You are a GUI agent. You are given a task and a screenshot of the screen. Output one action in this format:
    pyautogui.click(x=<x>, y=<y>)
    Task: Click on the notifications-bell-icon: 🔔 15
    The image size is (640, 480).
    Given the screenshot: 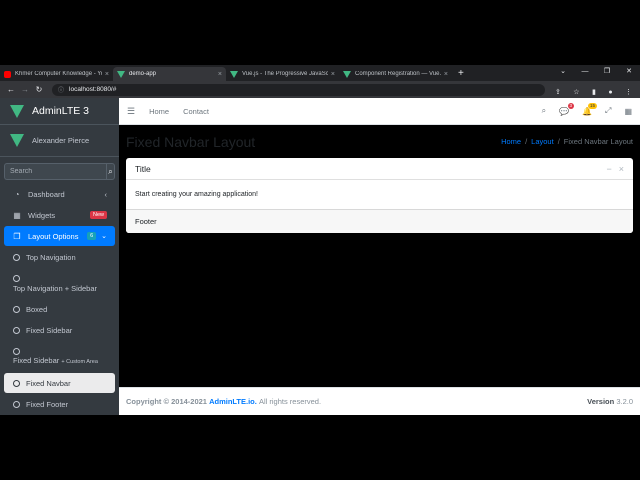 What is the action you would take?
    pyautogui.click(x=590, y=109)
    